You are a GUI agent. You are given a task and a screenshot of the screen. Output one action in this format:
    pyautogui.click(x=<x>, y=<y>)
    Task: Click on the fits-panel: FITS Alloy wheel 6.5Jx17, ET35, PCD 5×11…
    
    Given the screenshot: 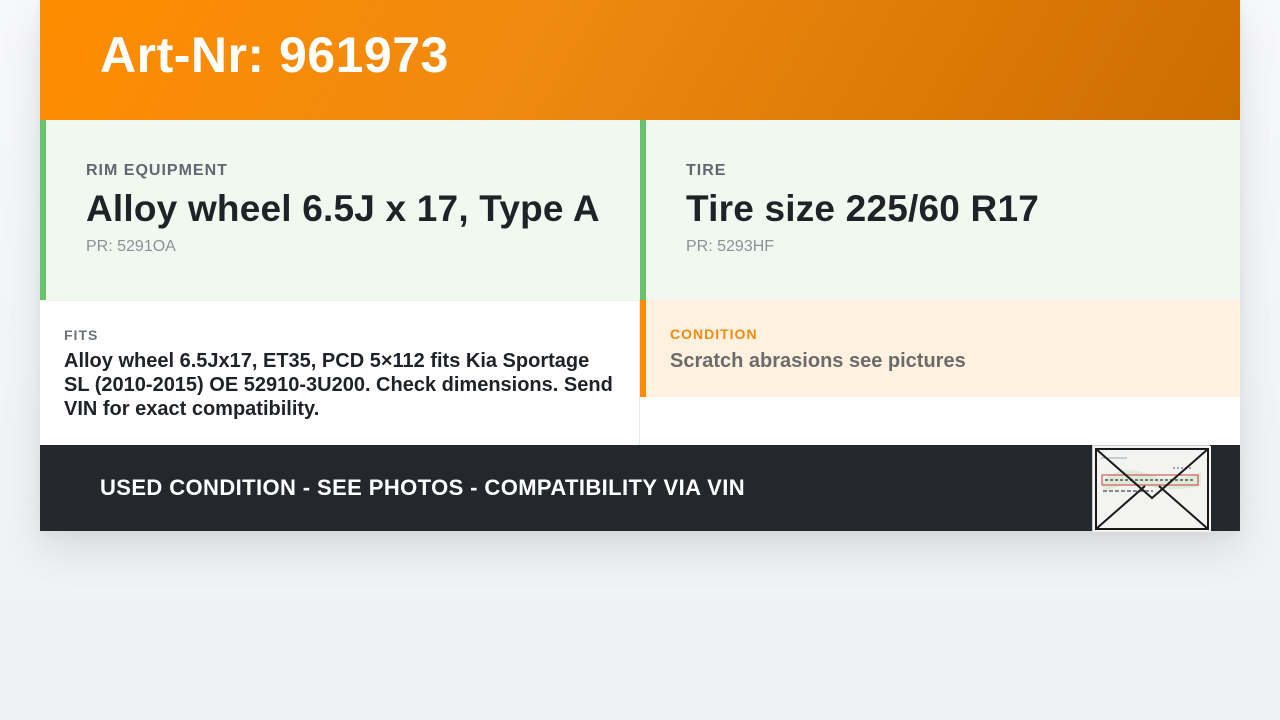 What is the action you would take?
    pyautogui.click(x=340, y=372)
    